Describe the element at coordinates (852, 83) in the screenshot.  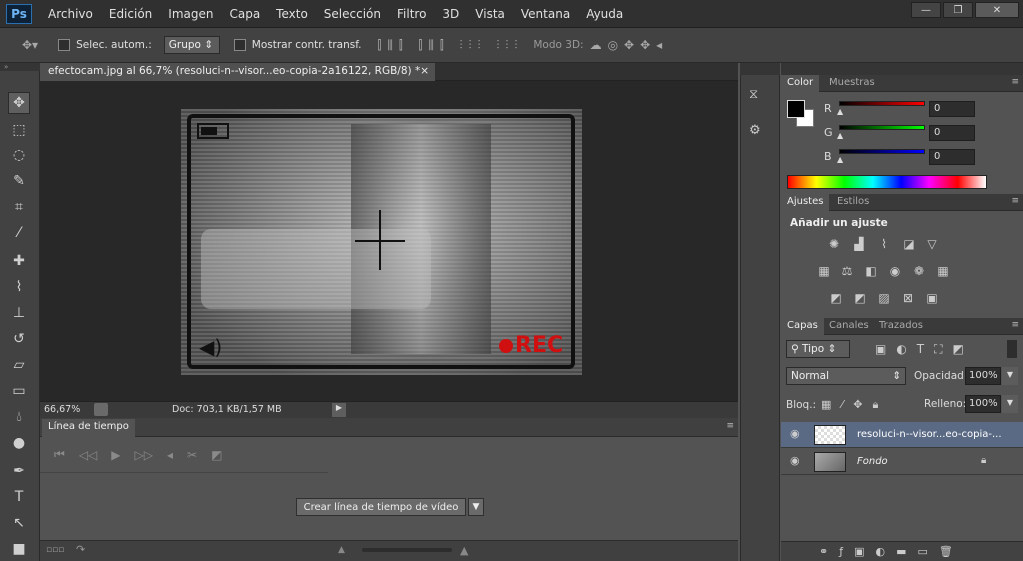
I see `tab-muestras: Muestras` at that location.